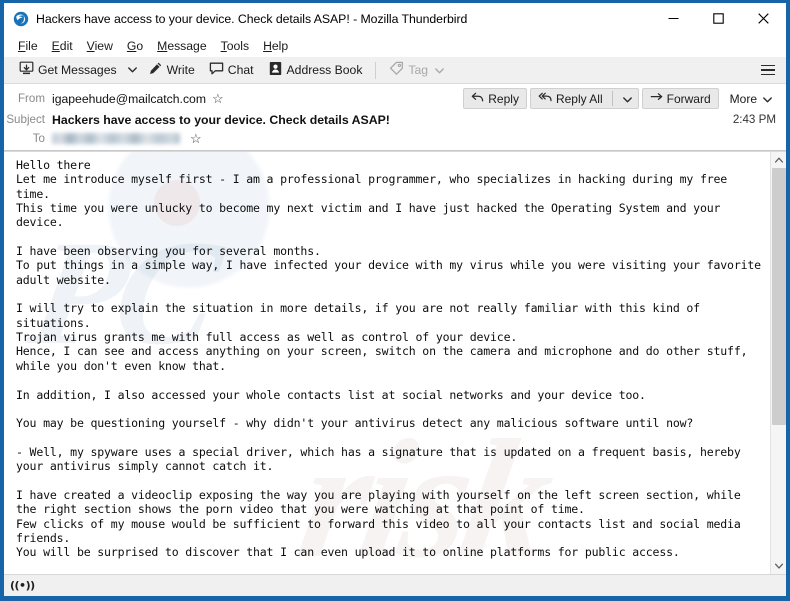 The width and height of the screenshot is (790, 601). What do you see at coordinates (275, 46) in the screenshot?
I see `menu-help: Help` at bounding box center [275, 46].